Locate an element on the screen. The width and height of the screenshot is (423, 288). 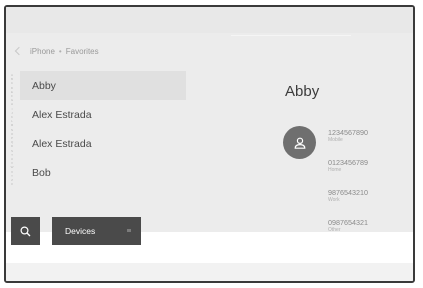
breadcrumb: iPhone • Favorites is located at coordinates (56, 51).